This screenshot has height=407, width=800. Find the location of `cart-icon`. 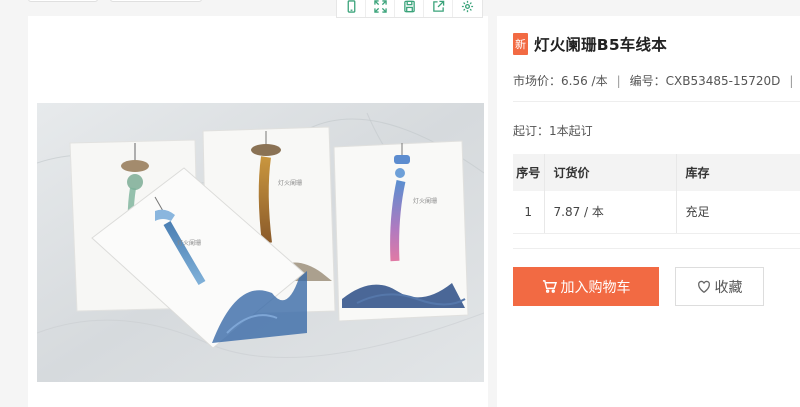

cart-icon is located at coordinates (549, 286).